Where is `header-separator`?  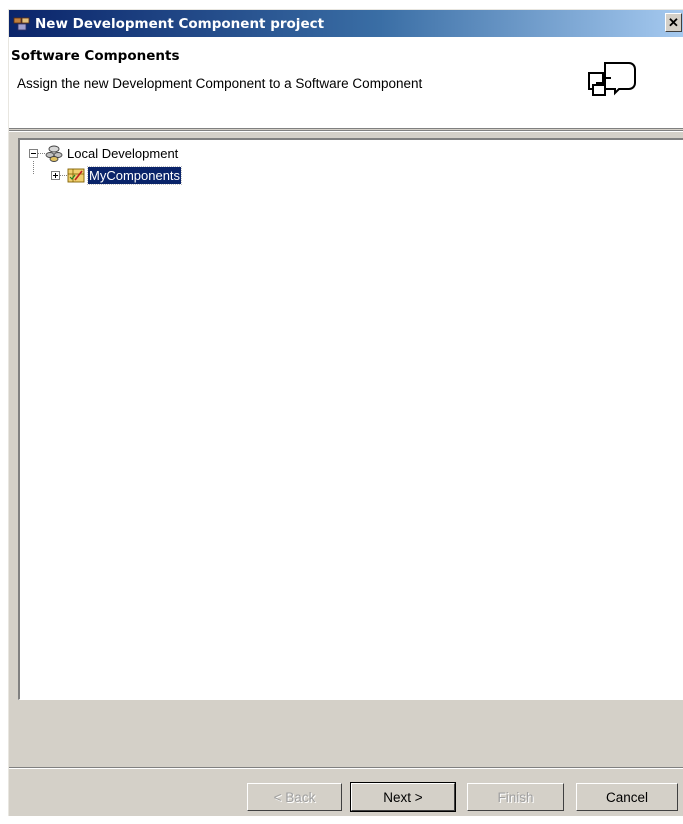
header-separator is located at coordinates (346, 131).